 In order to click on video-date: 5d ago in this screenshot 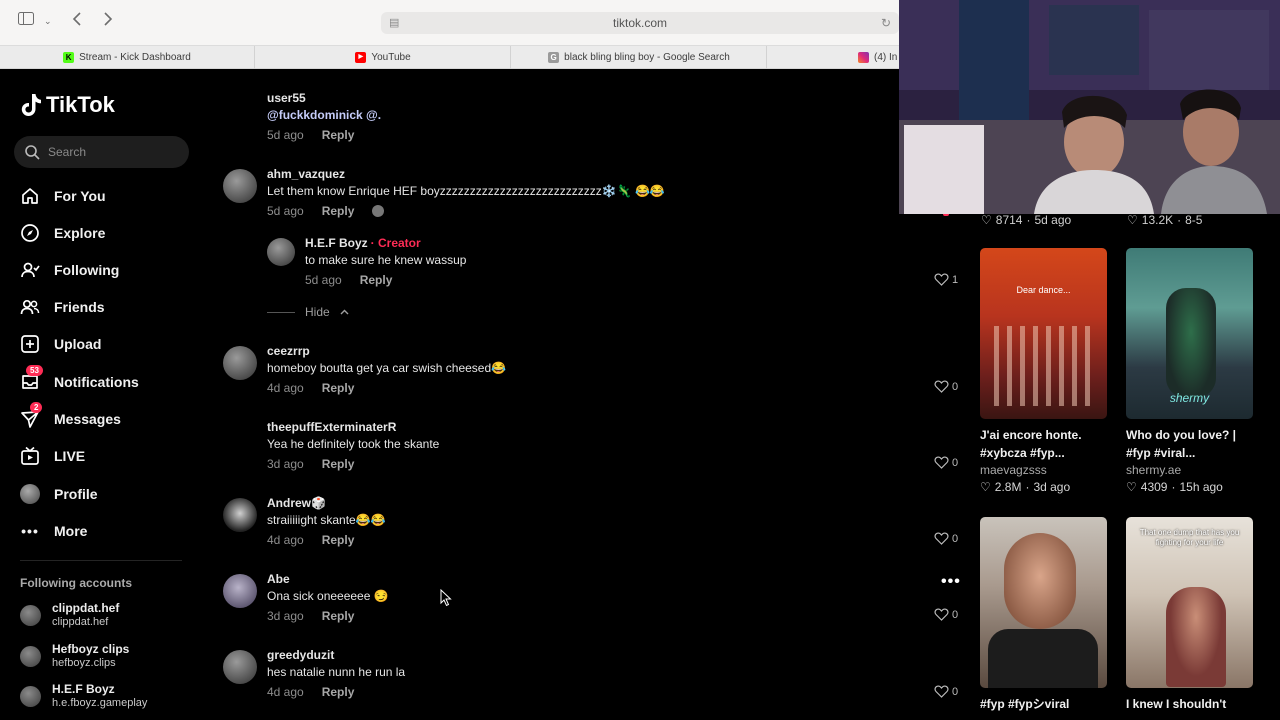, I will do `click(1053, 220)`.